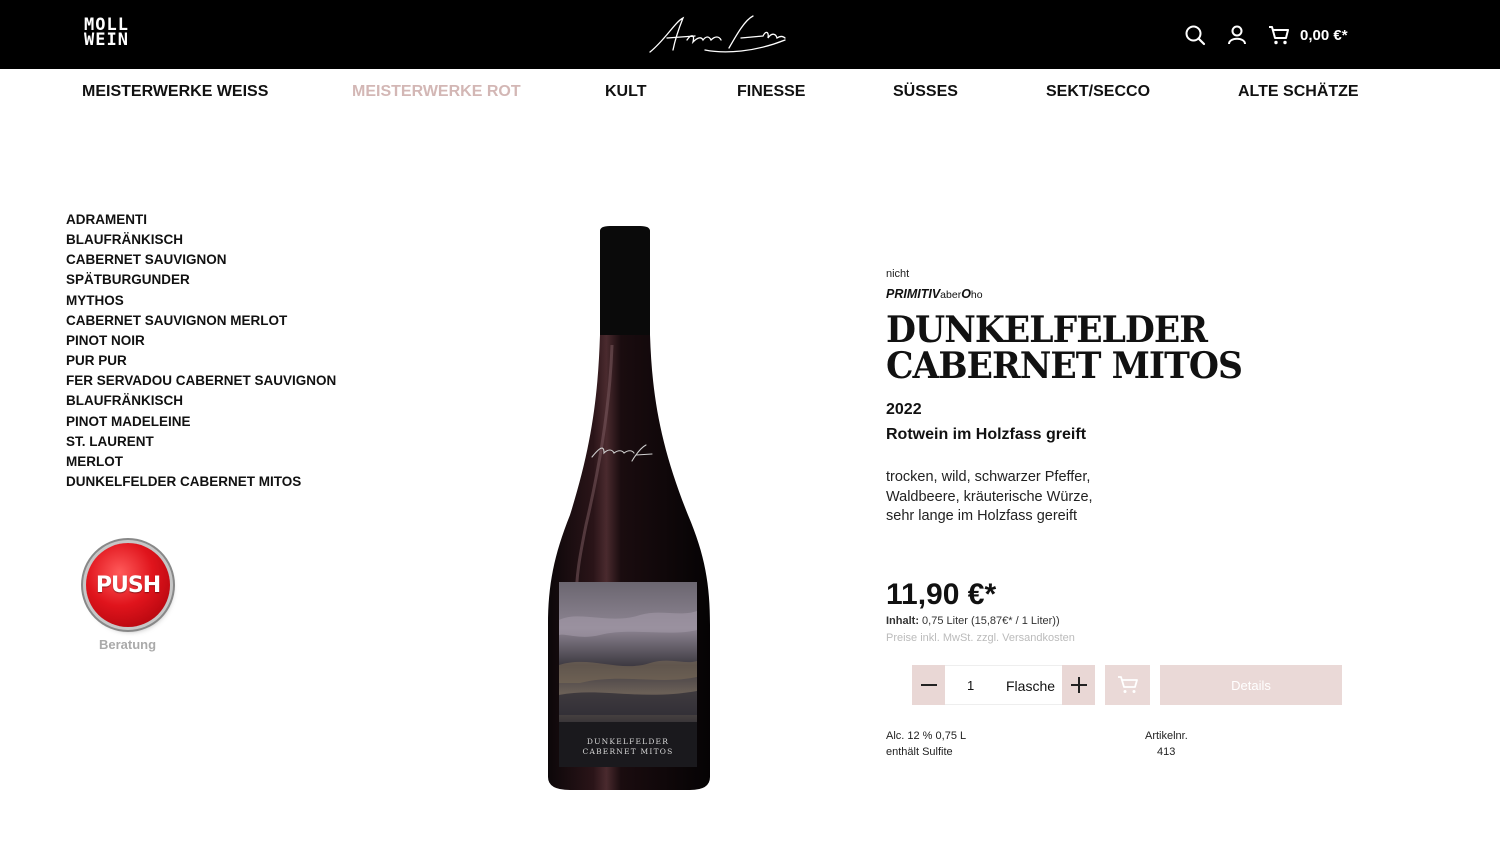 The width and height of the screenshot is (1500, 851). Describe the element at coordinates (201, 240) in the screenshot. I see `sidebar-item-blaufraenkisch: BLAUFRÄNKISCH` at that location.